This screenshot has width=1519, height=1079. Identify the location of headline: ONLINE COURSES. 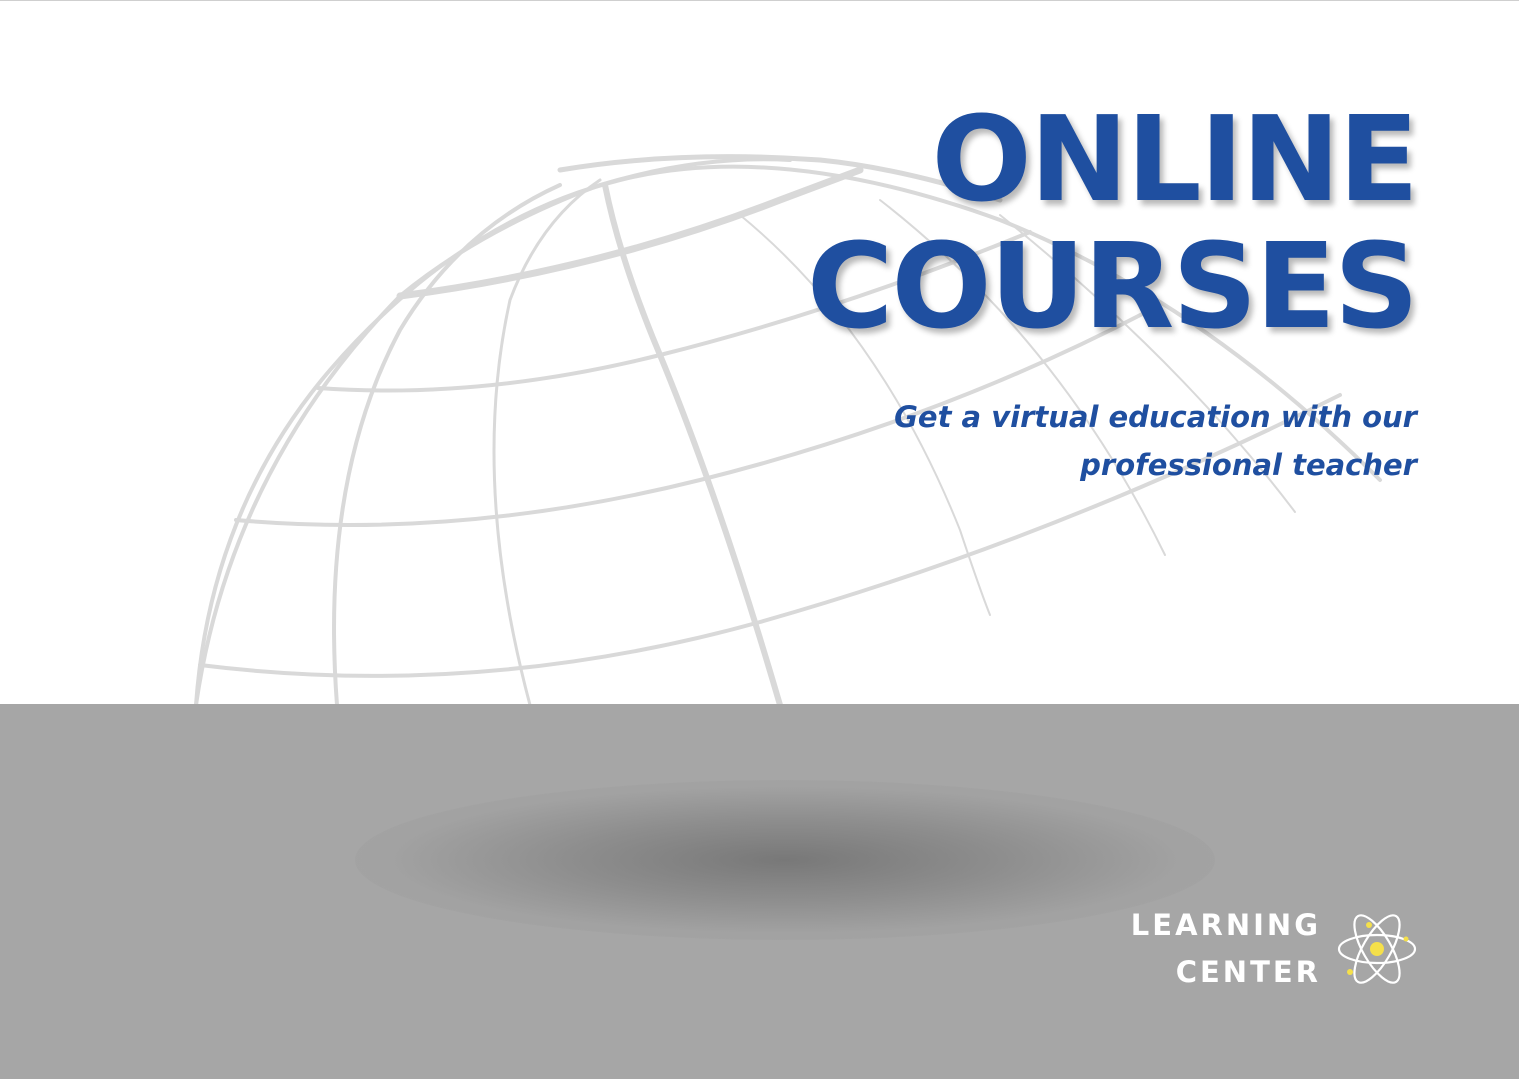
(1112, 222).